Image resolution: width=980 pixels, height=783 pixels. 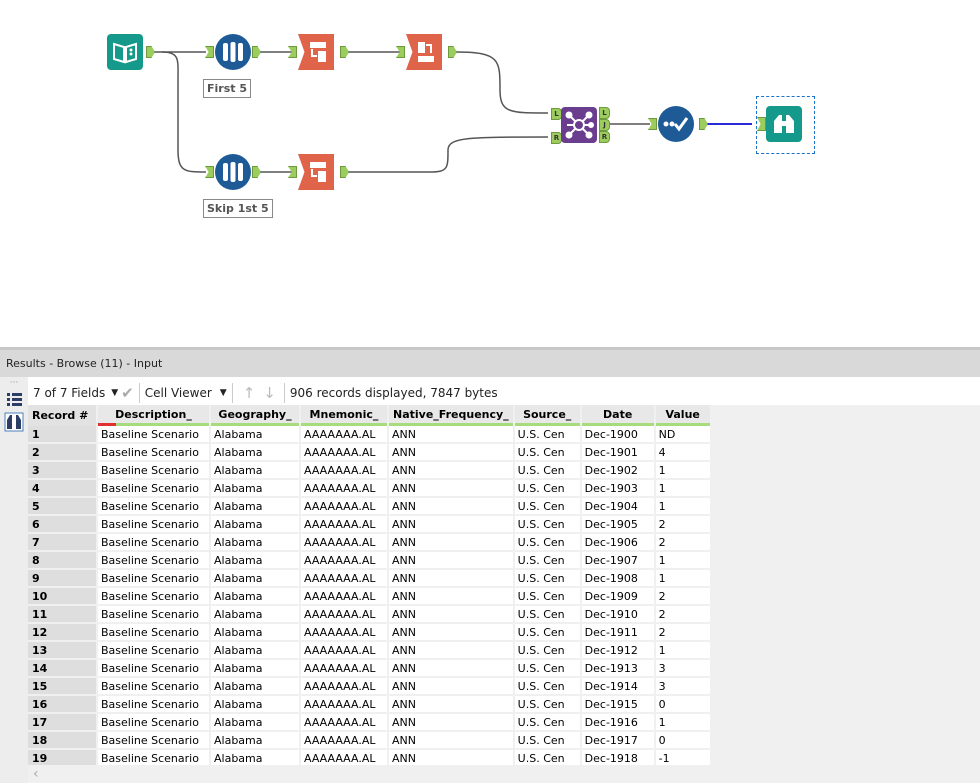 I want to click on record-number: 1, so click(x=62, y=435).